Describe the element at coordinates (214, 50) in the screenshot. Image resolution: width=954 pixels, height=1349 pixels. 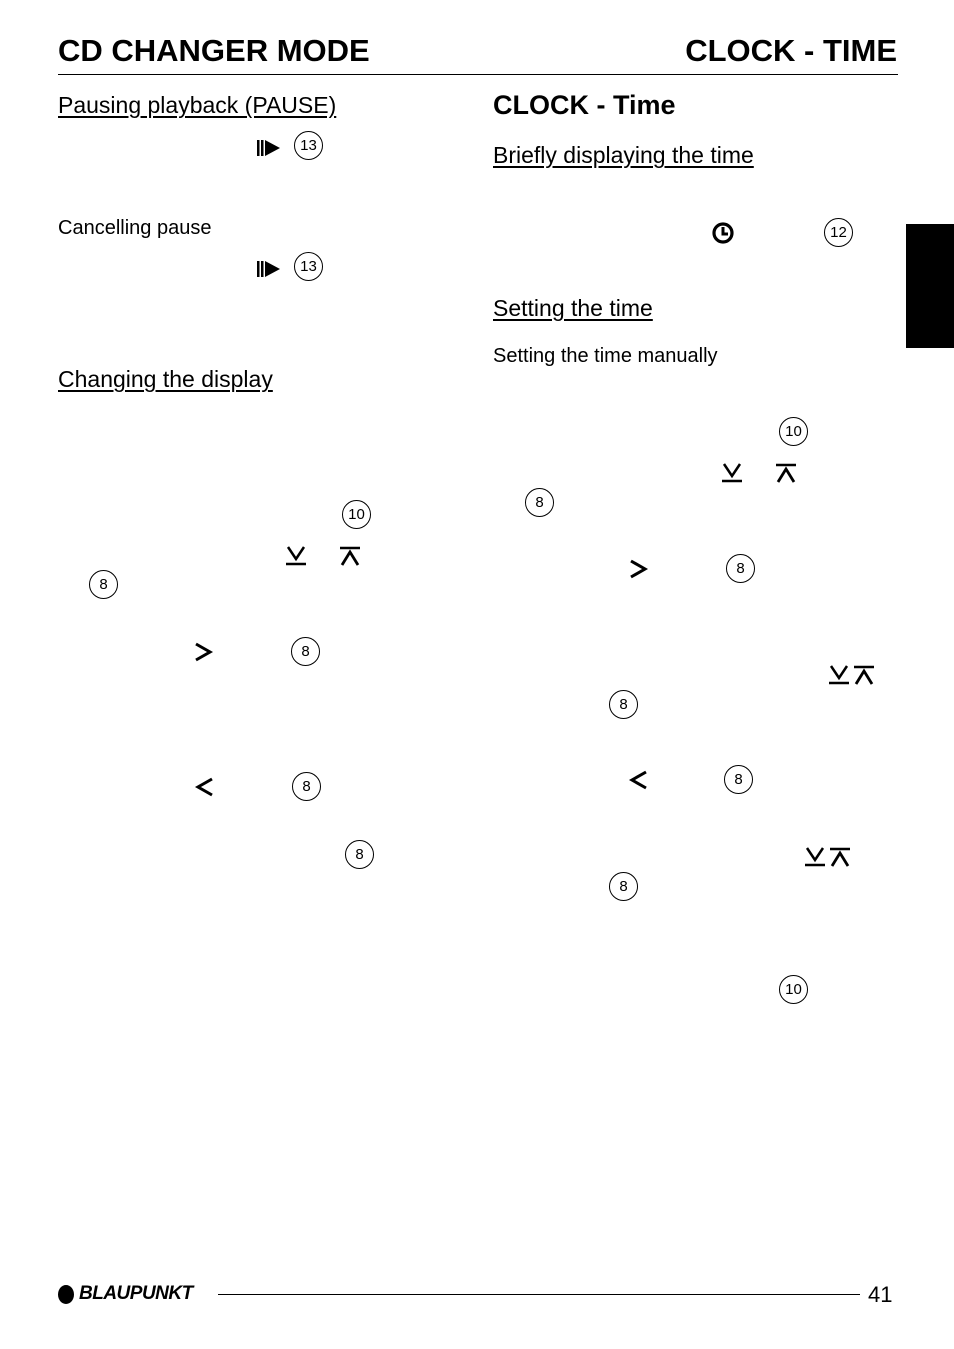
I see `header-left-title: CD CHANGER MODE` at that location.